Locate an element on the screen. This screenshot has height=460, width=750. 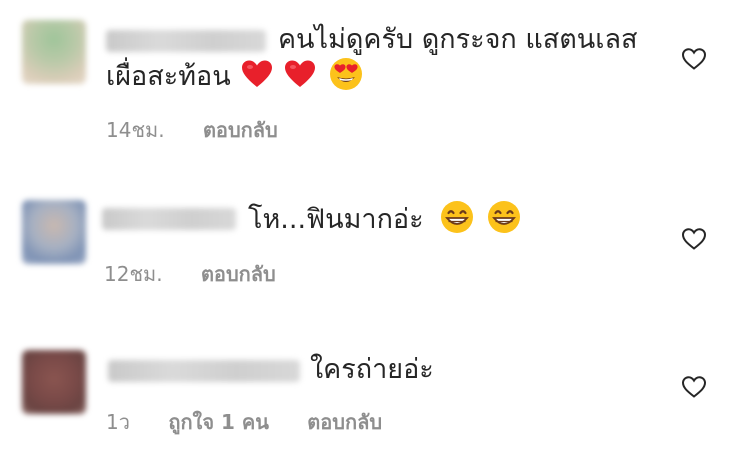
comment-text-line: คนไม่ดูครับ ดูกระจก แสตนเลส is located at coordinates (457, 40).